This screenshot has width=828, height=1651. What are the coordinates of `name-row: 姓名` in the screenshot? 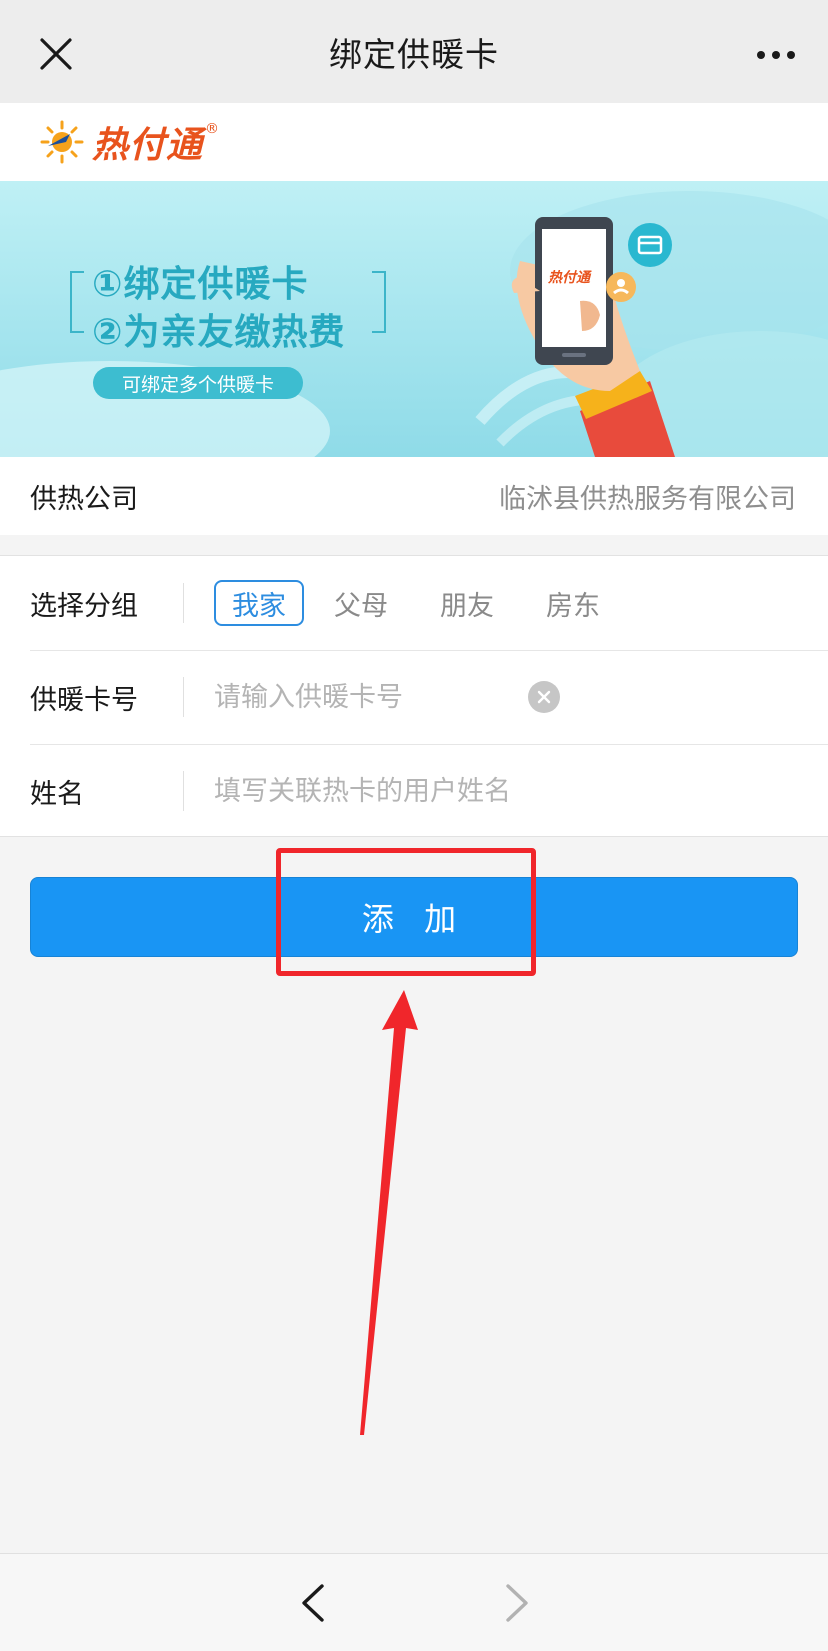 It's located at (414, 791).